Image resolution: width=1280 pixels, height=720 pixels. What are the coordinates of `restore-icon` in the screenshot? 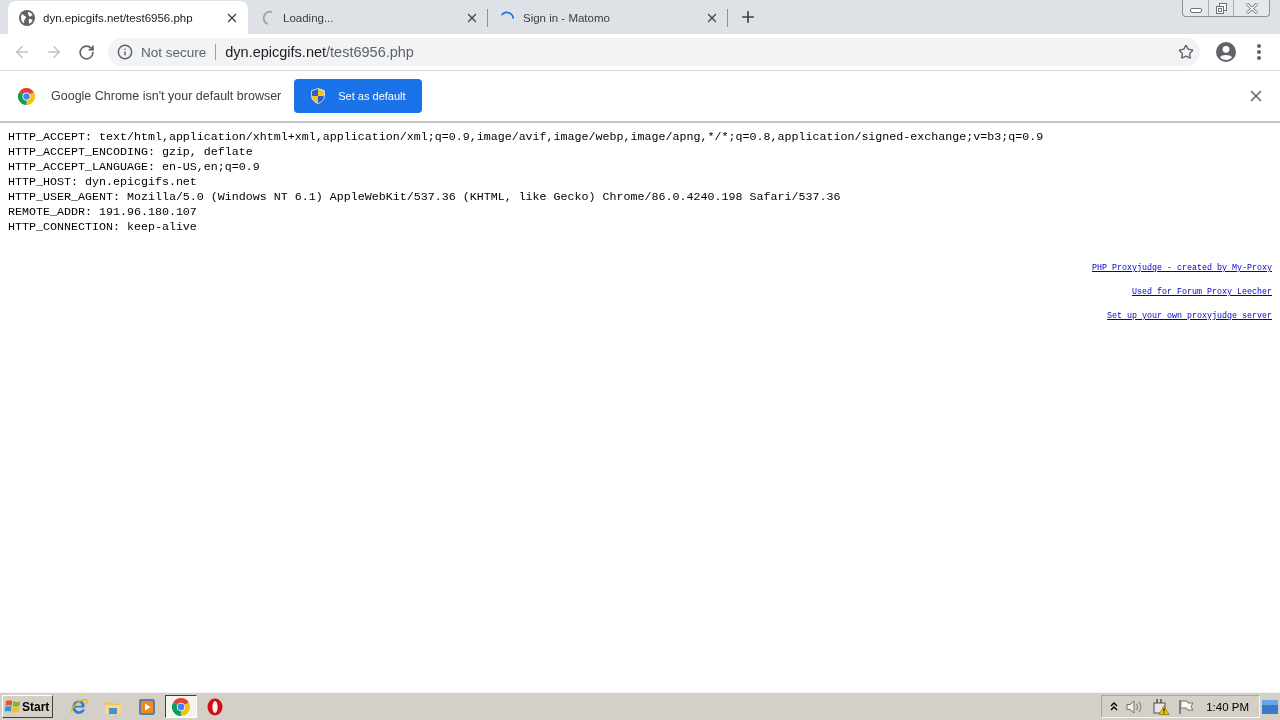 It's located at (1221, 8).